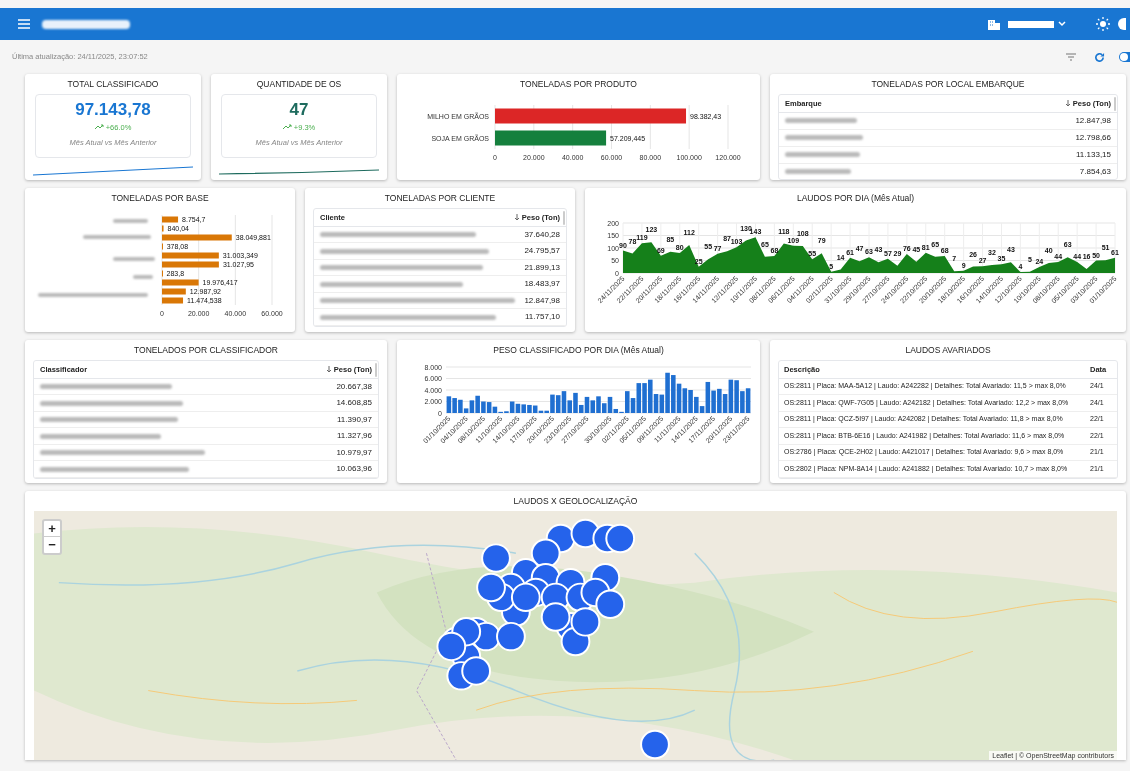 This screenshot has height=771, width=1130. I want to click on card-title: TOTAL CLASSIFICADO, so click(113, 84).